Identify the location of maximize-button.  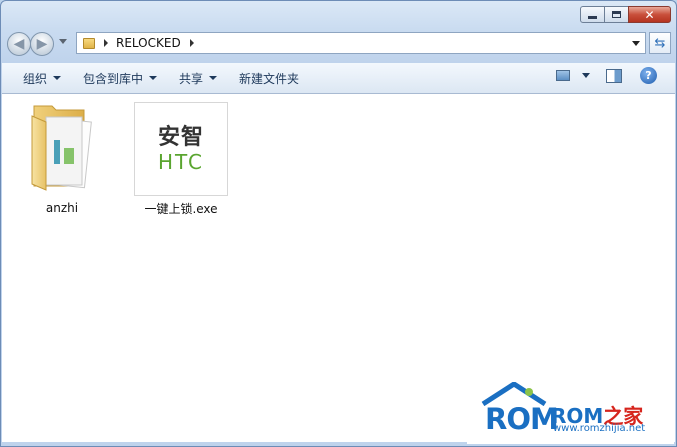
(616, 14).